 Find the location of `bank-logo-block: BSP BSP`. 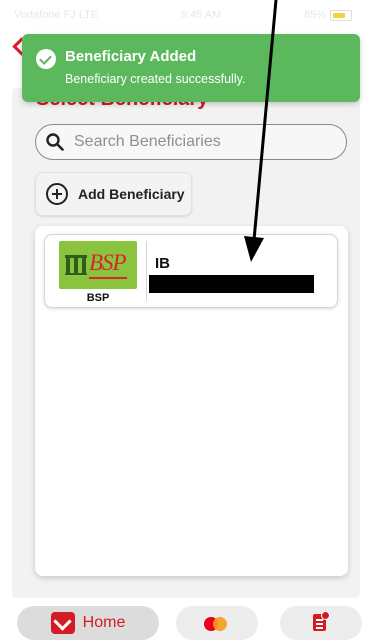

bank-logo-block: BSP BSP is located at coordinates (98, 272).